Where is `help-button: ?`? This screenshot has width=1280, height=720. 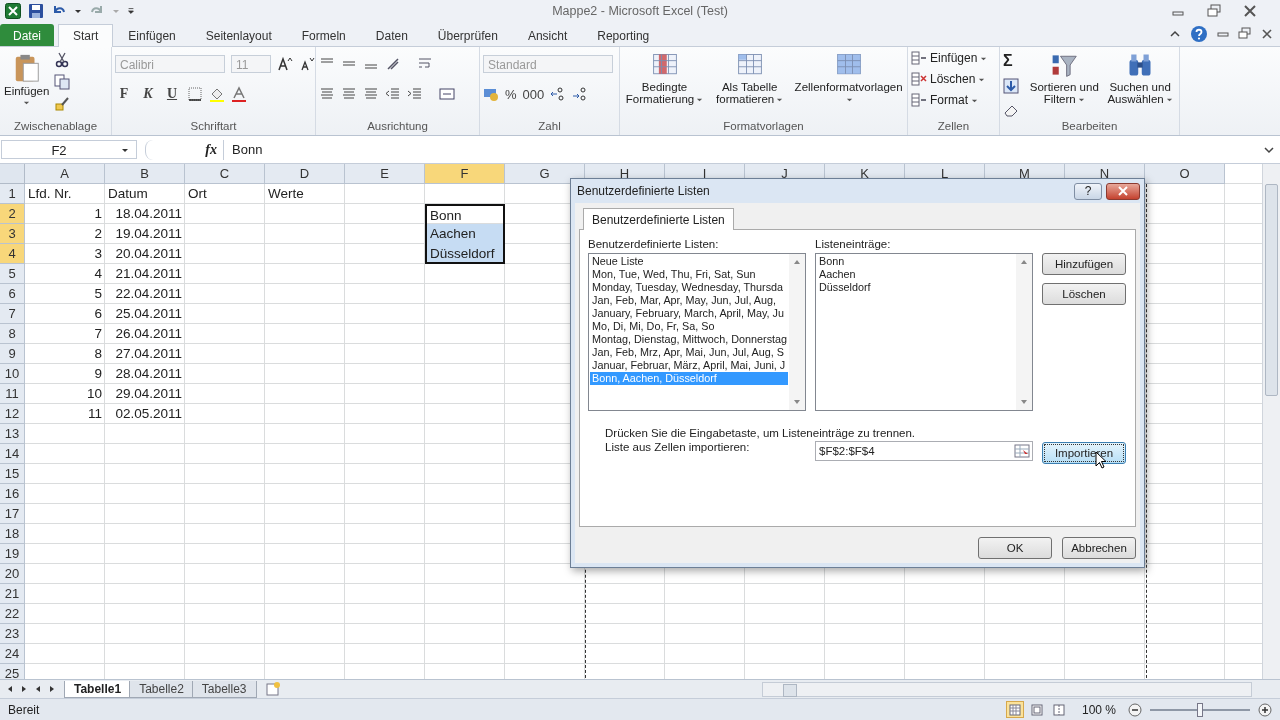
help-button: ? is located at coordinates (1088, 191).